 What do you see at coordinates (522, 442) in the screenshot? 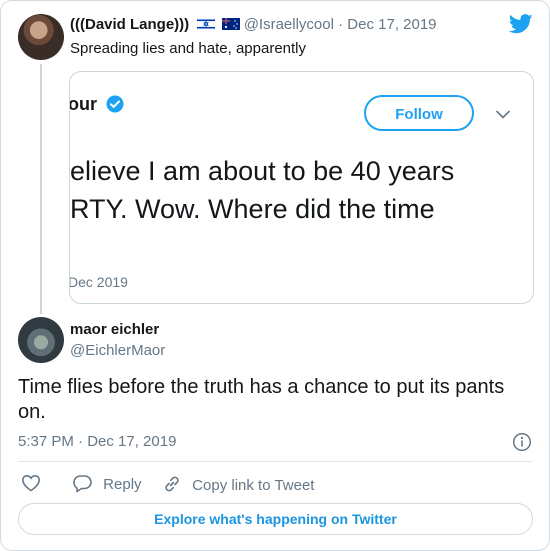
I see `info-icon` at bounding box center [522, 442].